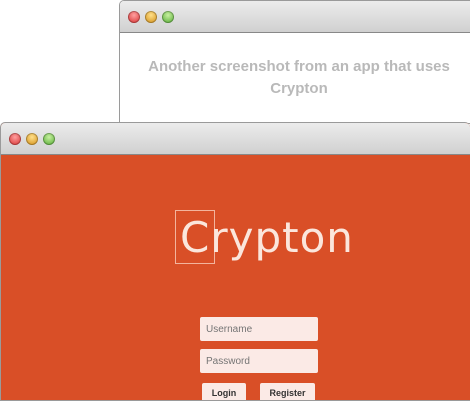  Describe the element at coordinates (259, 329) in the screenshot. I see `username-input` at that location.